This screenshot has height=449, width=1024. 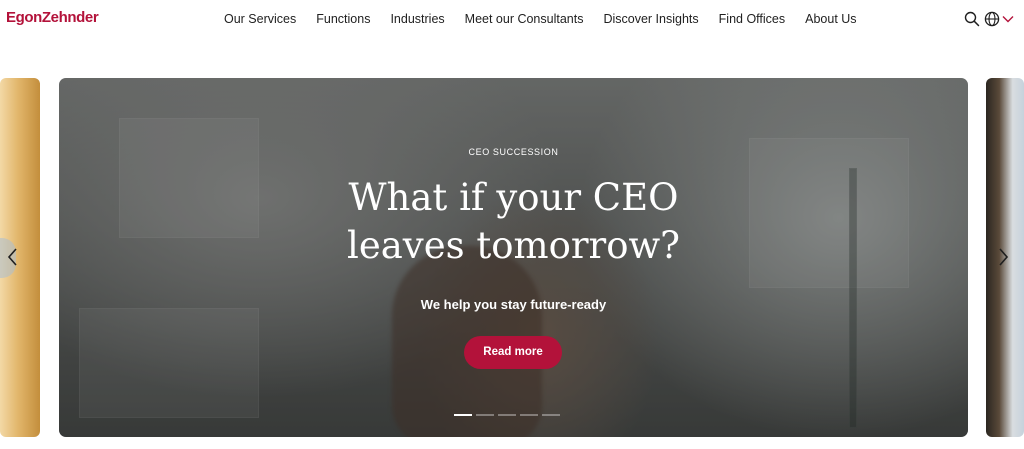 What do you see at coordinates (513, 152) in the screenshot?
I see `hero-category: CEO SUCCESSION` at bounding box center [513, 152].